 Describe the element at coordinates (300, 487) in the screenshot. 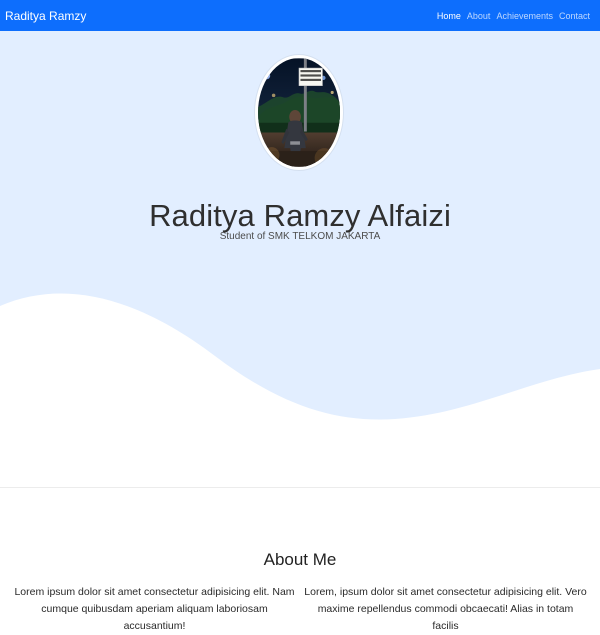

I see `section-divider` at that location.